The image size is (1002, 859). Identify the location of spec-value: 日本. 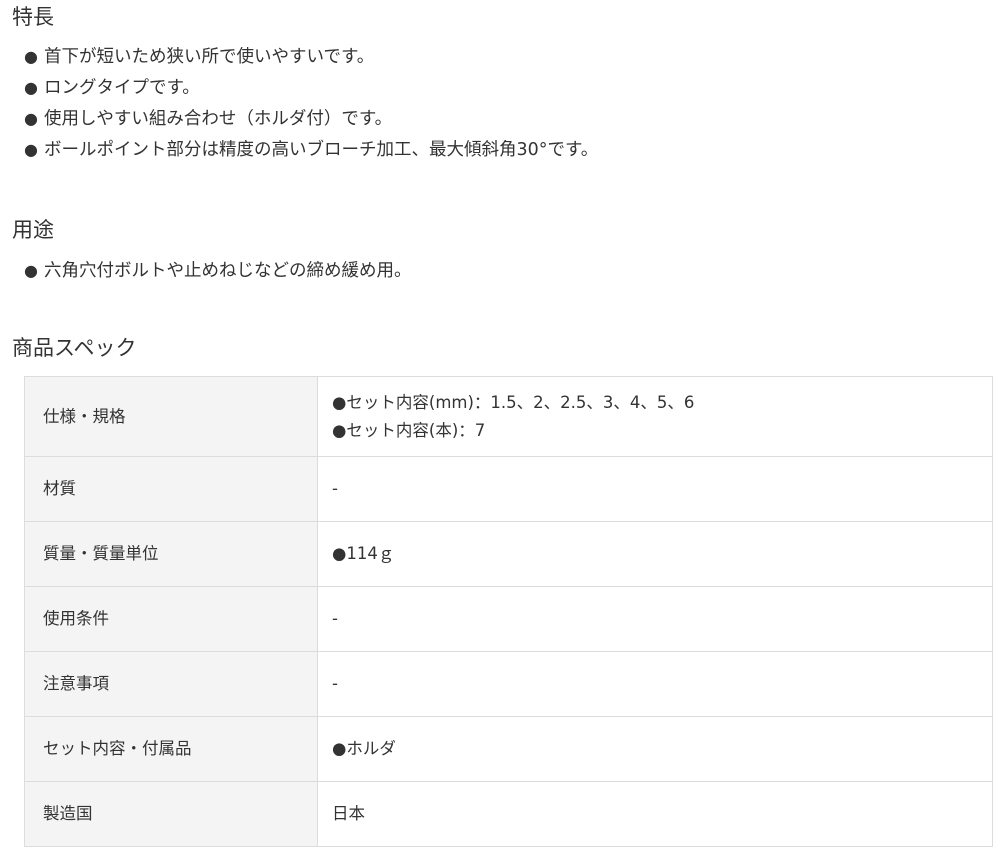
(655, 814).